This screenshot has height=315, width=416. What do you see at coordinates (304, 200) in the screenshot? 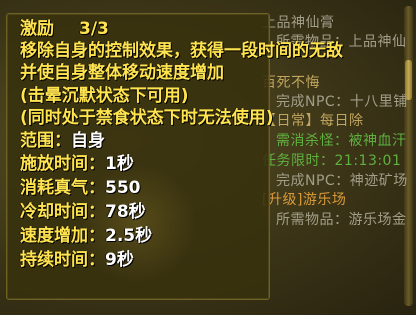
I see `quest-title-upgrade: [升级]游乐场` at bounding box center [304, 200].